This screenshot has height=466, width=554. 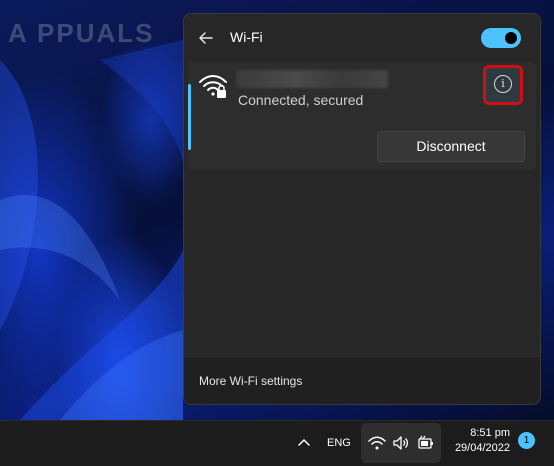 I want to click on clock-date: 29/04/2022, so click(x=482, y=448).